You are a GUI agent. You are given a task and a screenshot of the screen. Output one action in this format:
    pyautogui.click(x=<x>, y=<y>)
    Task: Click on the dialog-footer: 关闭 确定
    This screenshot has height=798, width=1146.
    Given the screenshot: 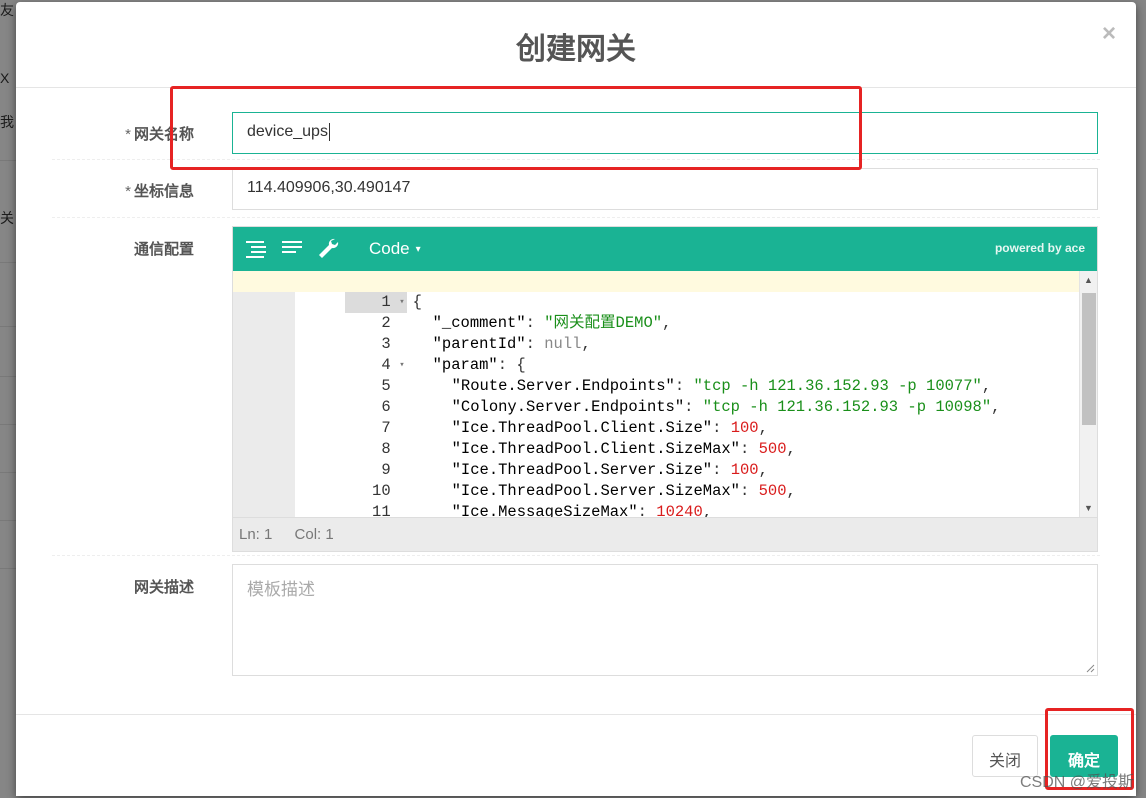 What is the action you would take?
    pyautogui.click(x=576, y=755)
    